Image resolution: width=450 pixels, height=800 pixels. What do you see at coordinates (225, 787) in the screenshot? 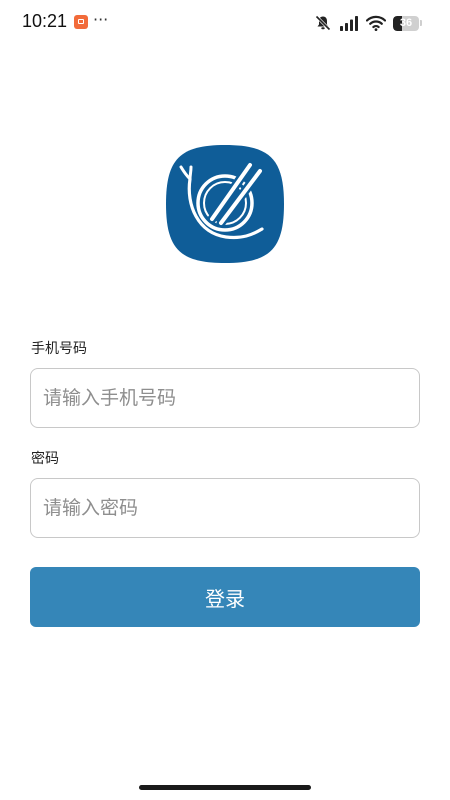
I see `home-indicator` at bounding box center [225, 787].